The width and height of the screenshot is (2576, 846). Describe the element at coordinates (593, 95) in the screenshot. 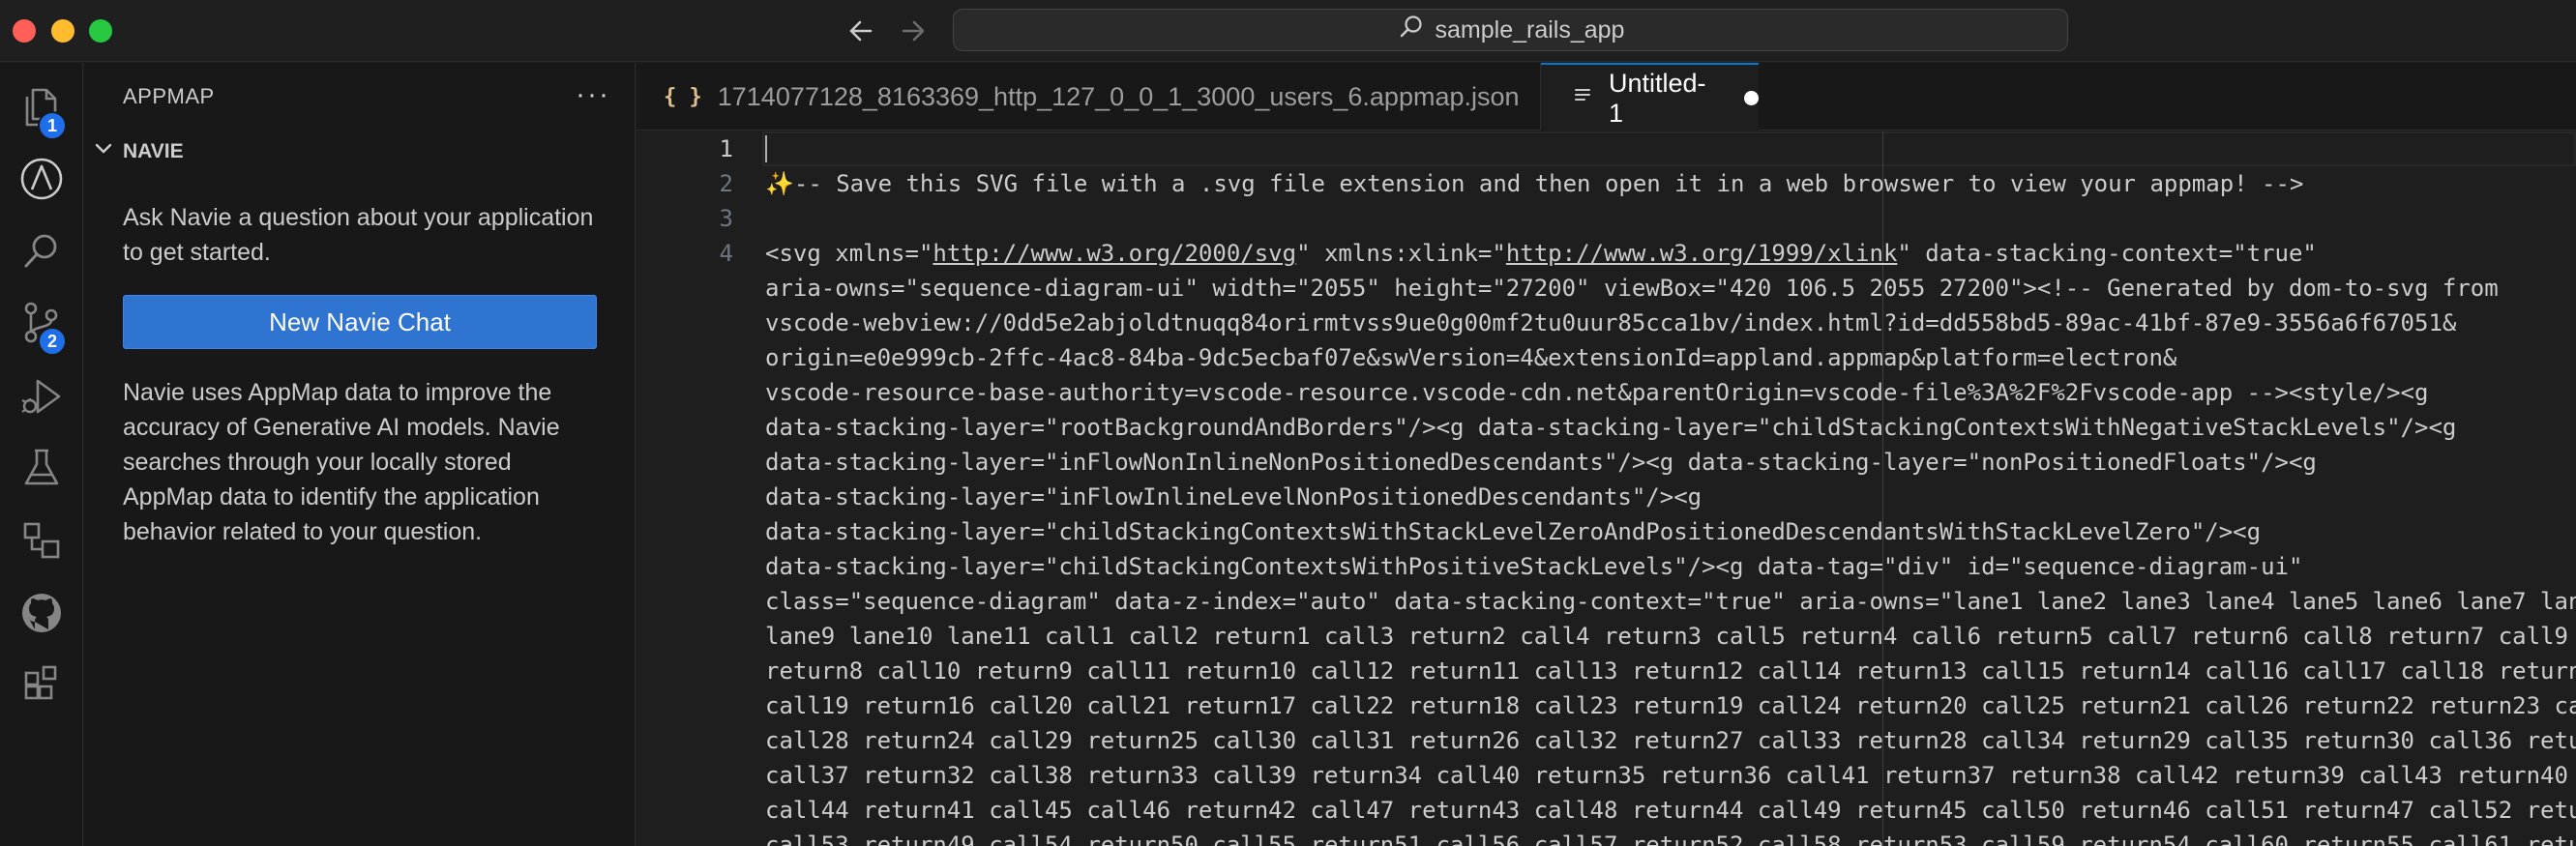

I see `more-actions-icon: ···` at that location.